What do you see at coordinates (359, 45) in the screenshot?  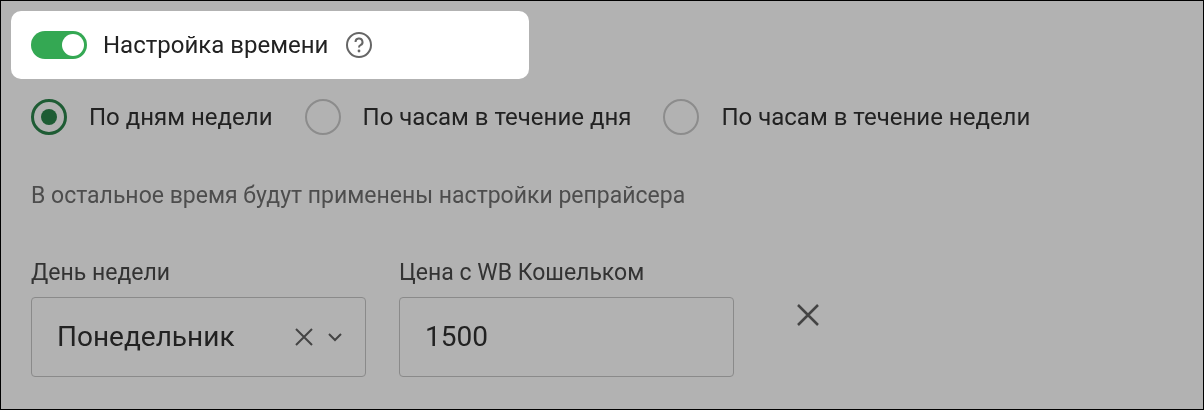 I see `help-icon` at bounding box center [359, 45].